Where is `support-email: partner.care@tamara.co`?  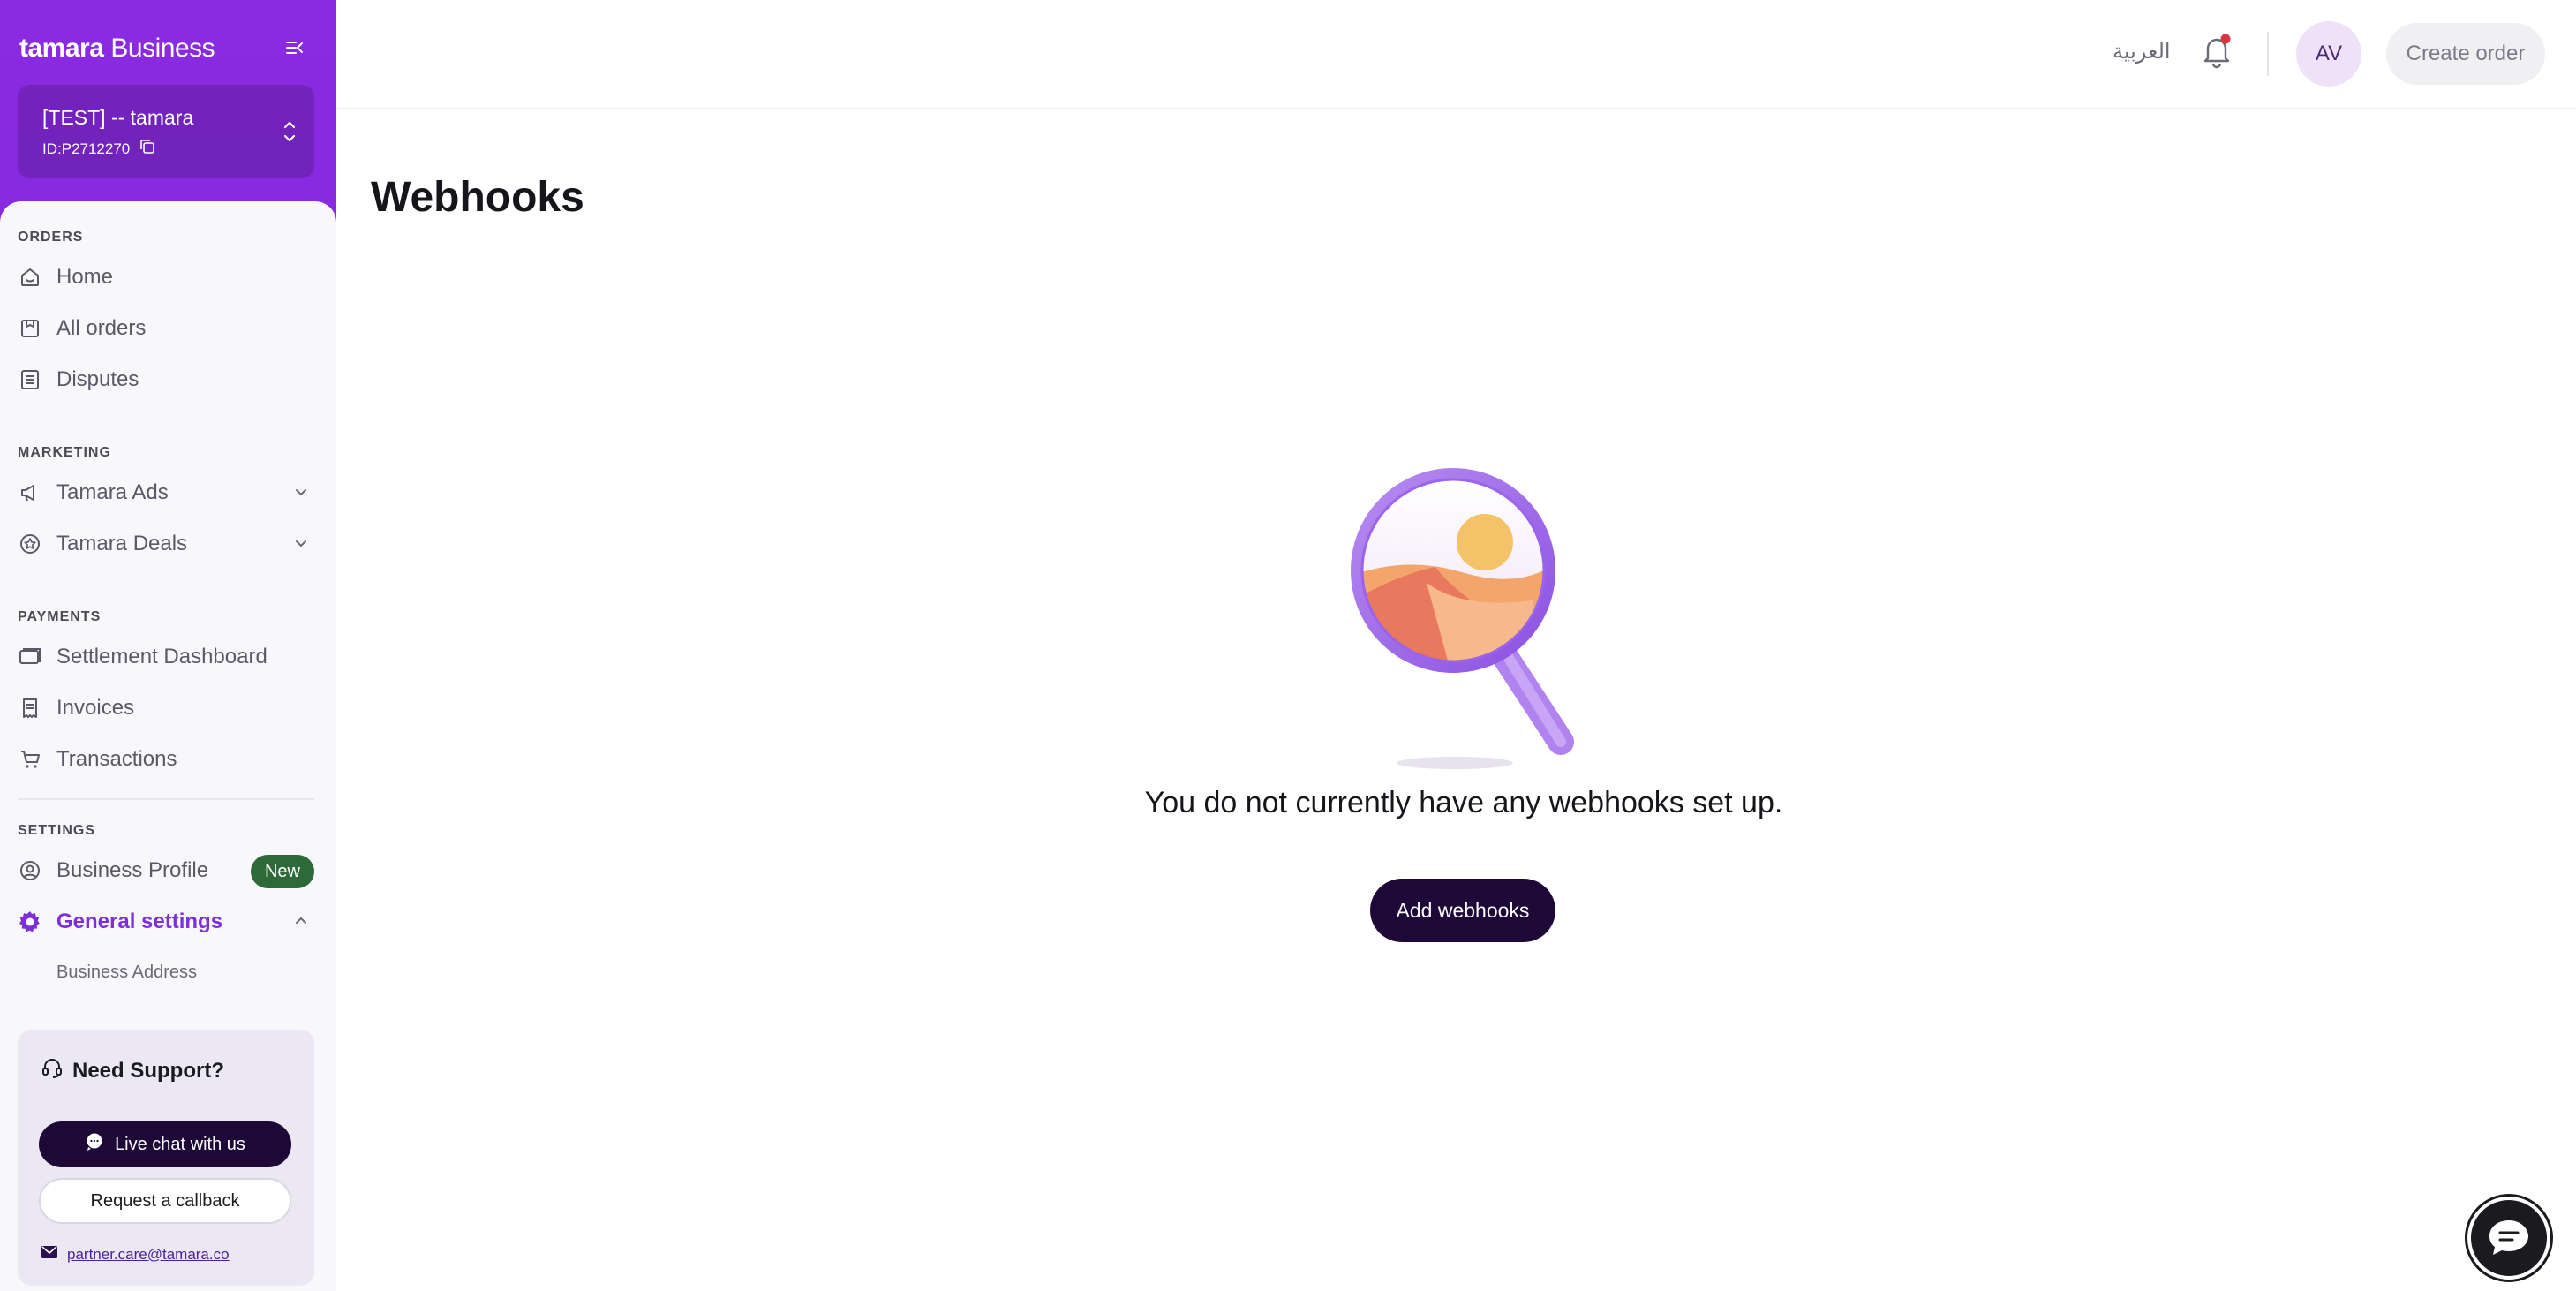
support-email: partner.care@tamara.co is located at coordinates (149, 1254).